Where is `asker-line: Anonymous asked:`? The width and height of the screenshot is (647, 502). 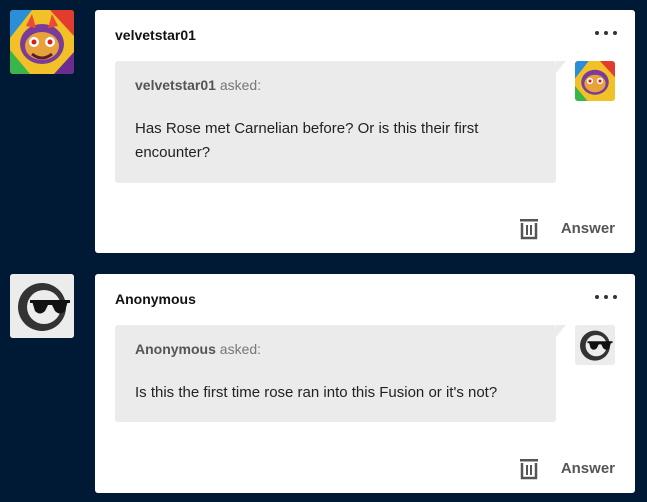 asker-line: Anonymous asked: is located at coordinates (335, 349).